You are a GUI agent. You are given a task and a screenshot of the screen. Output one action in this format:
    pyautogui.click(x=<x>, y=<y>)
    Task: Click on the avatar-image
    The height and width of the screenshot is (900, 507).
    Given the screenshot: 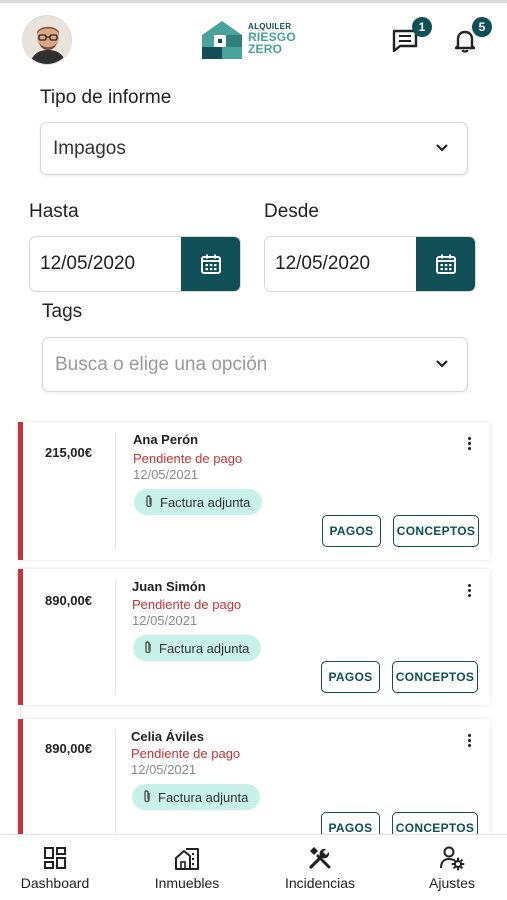 What is the action you would take?
    pyautogui.click(x=47, y=40)
    